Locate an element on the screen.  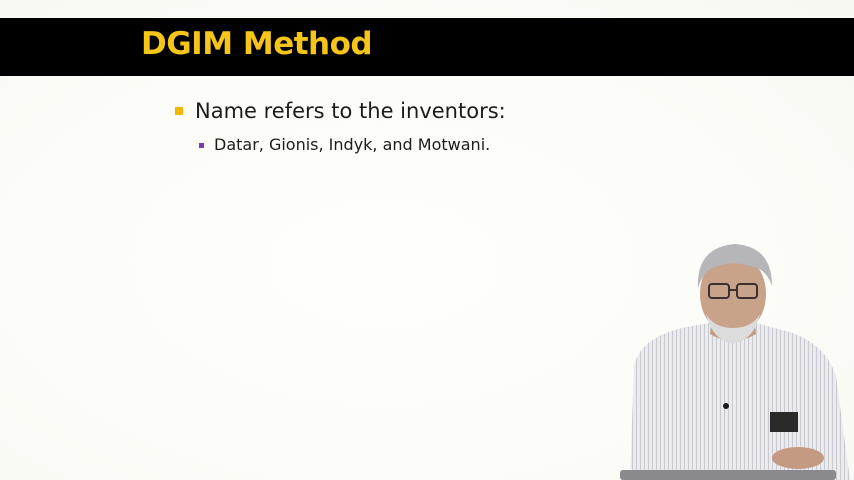
pocket-device is located at coordinates (784, 422).